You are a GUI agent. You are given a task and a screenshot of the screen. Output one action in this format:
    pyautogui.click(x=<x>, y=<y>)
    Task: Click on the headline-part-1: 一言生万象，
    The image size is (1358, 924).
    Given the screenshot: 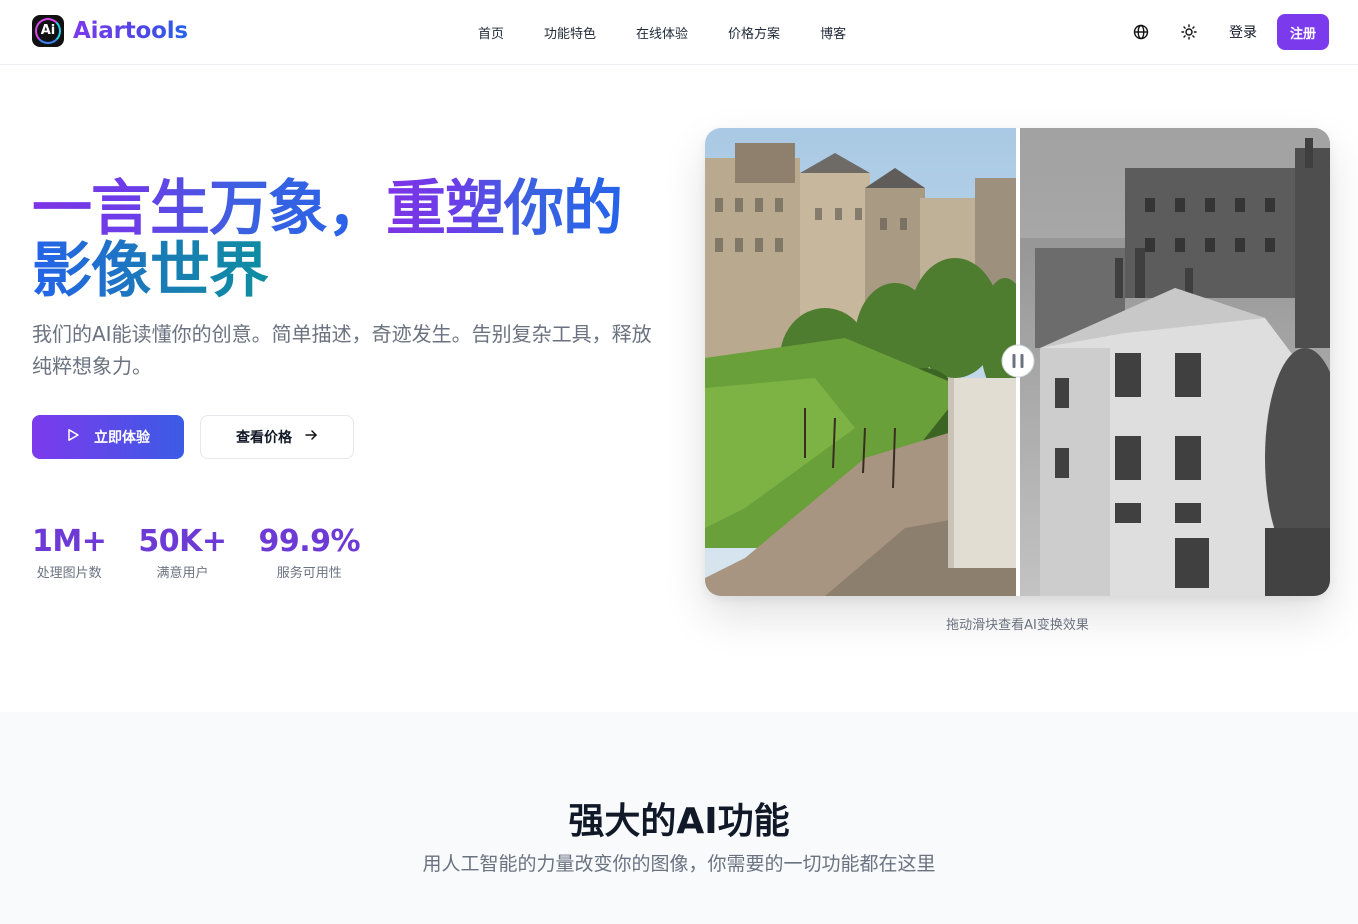 What is the action you would take?
    pyautogui.click(x=209, y=209)
    